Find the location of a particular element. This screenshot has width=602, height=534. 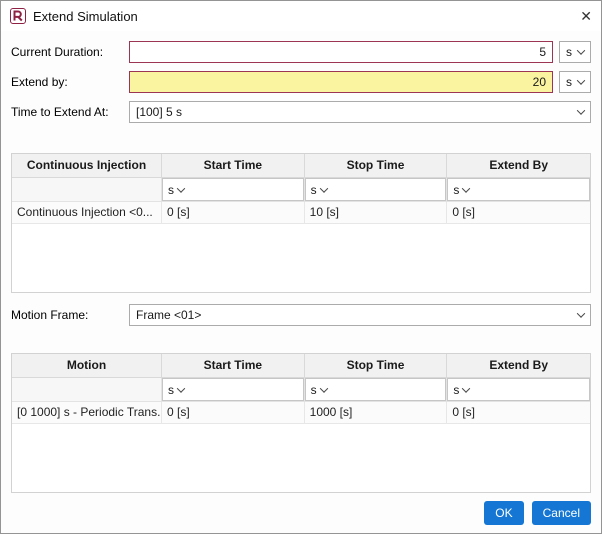

extend-by-value: 20 is located at coordinates (539, 82).